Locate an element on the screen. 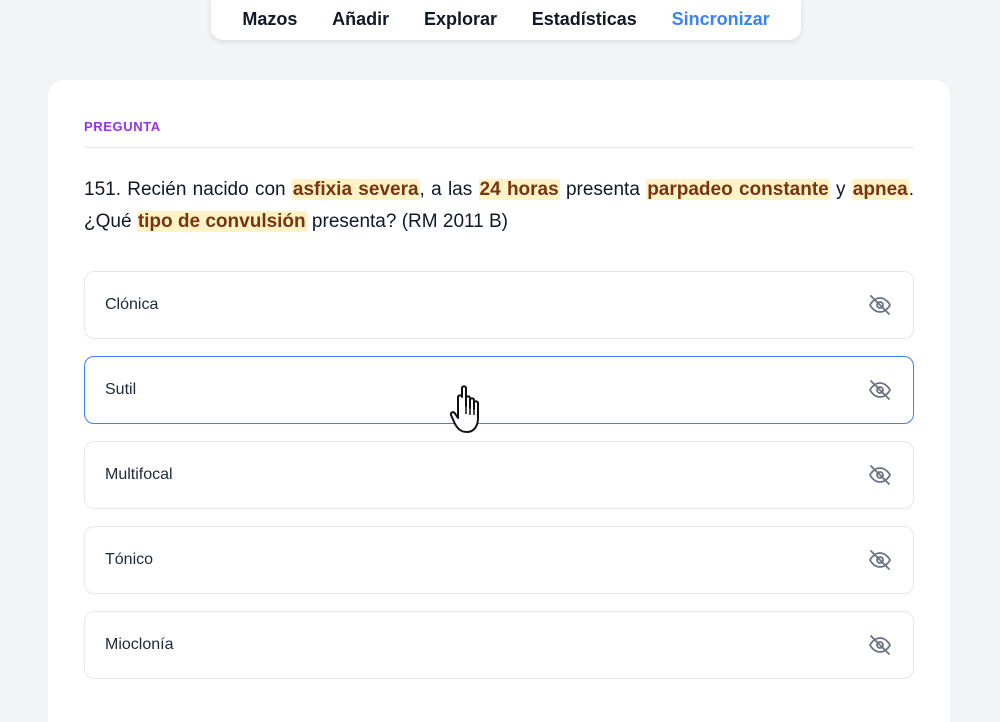  section-label: PREGUNTA is located at coordinates (122, 126).